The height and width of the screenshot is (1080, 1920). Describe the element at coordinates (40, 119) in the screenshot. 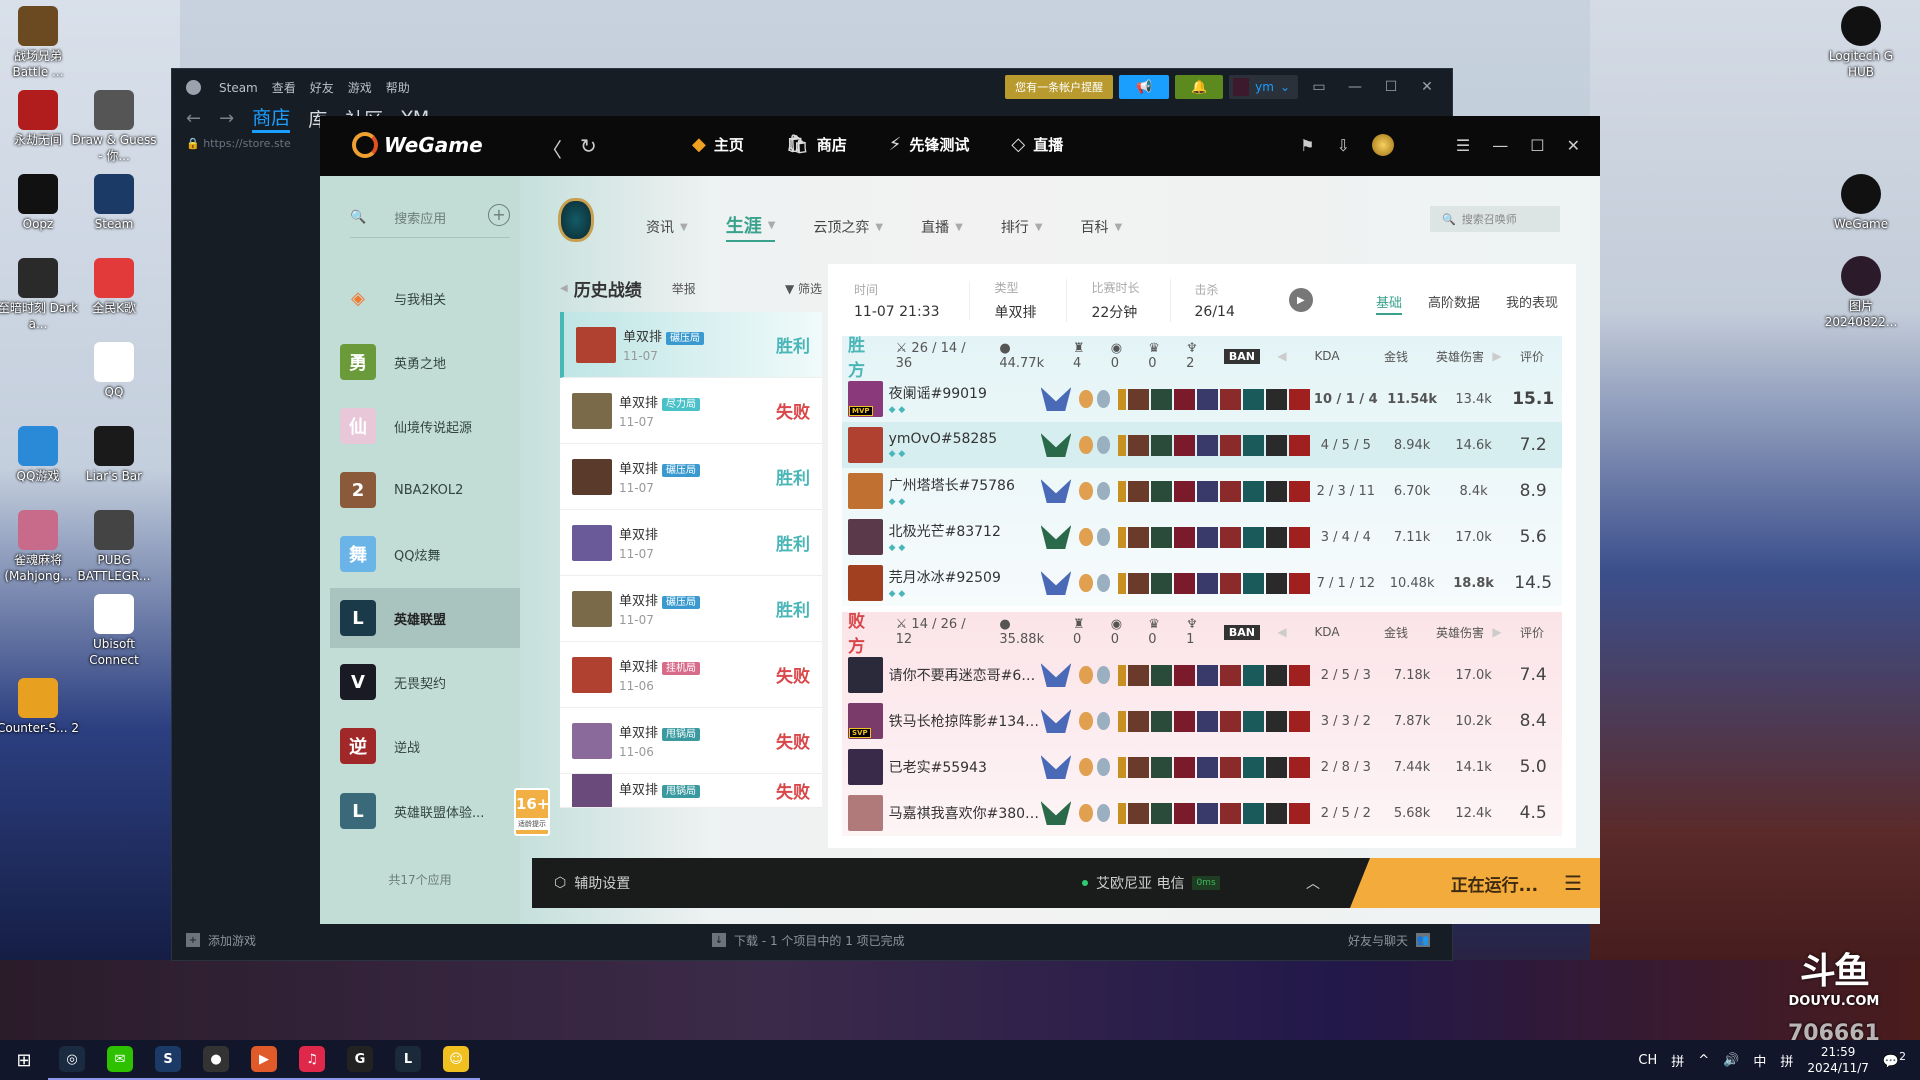

I see `desktop-icon: 永劫无间` at that location.